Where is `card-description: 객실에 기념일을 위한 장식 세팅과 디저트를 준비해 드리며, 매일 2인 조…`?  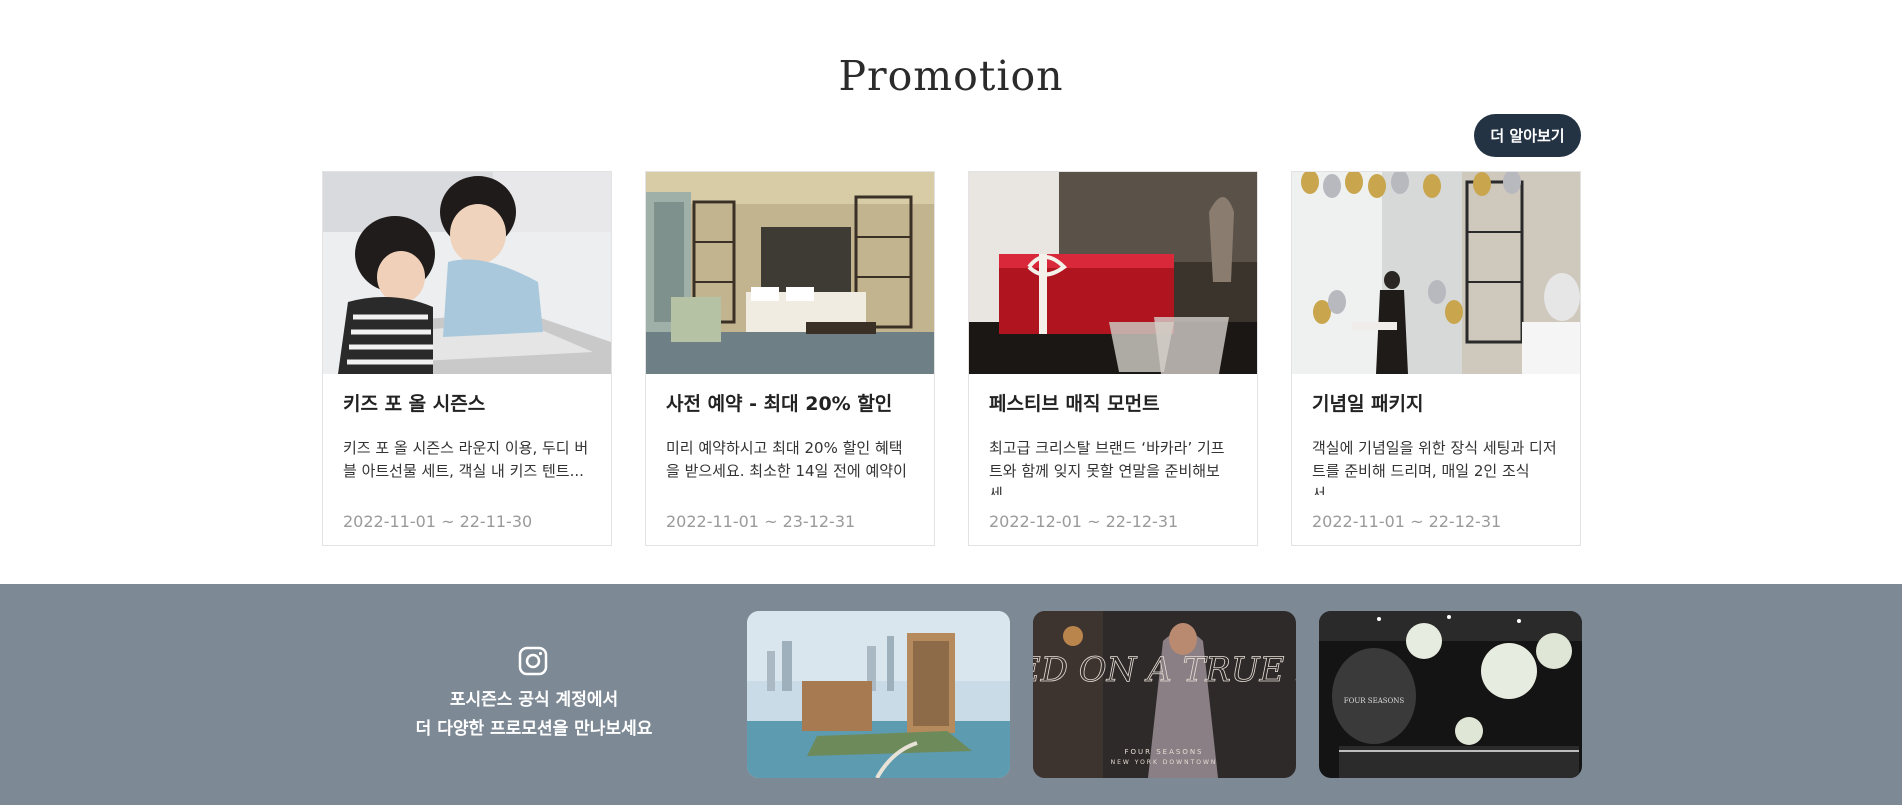
card-description: 객실에 기념일을 위한 장식 세팅과 디저트를 준비해 드리며, 매일 2인 조… is located at coordinates (1434, 467).